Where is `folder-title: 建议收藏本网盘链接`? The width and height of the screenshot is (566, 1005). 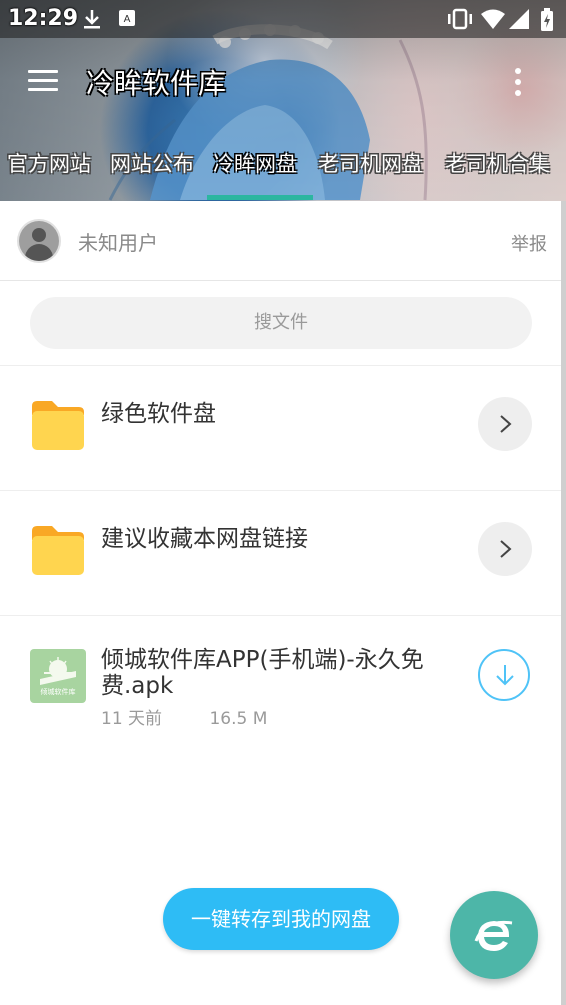 folder-title: 建议收藏本网盘链接 is located at coordinates (204, 539).